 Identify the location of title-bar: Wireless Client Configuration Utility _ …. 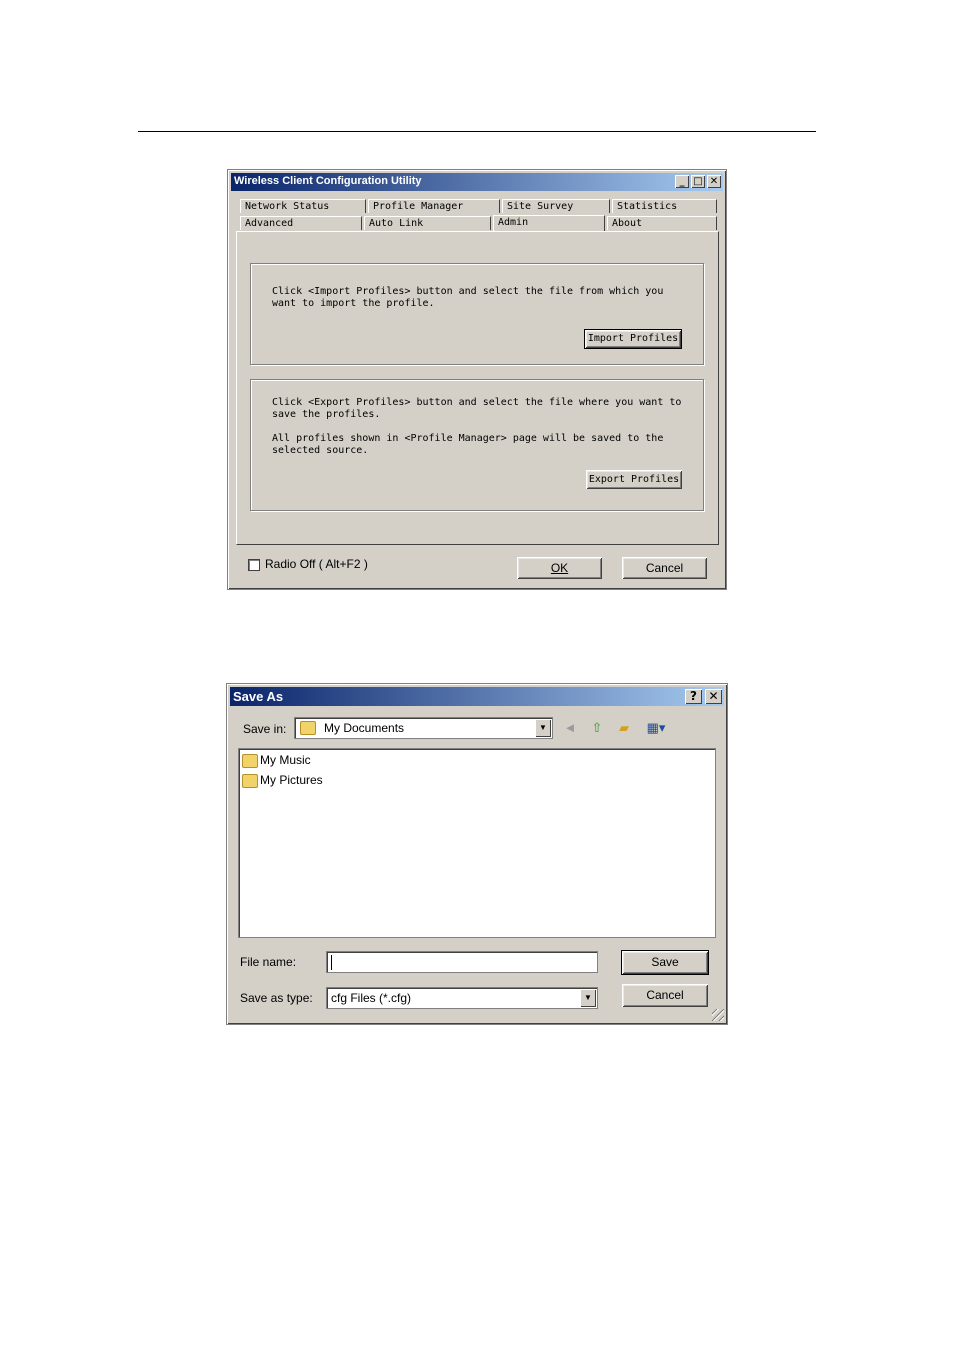
(477, 182).